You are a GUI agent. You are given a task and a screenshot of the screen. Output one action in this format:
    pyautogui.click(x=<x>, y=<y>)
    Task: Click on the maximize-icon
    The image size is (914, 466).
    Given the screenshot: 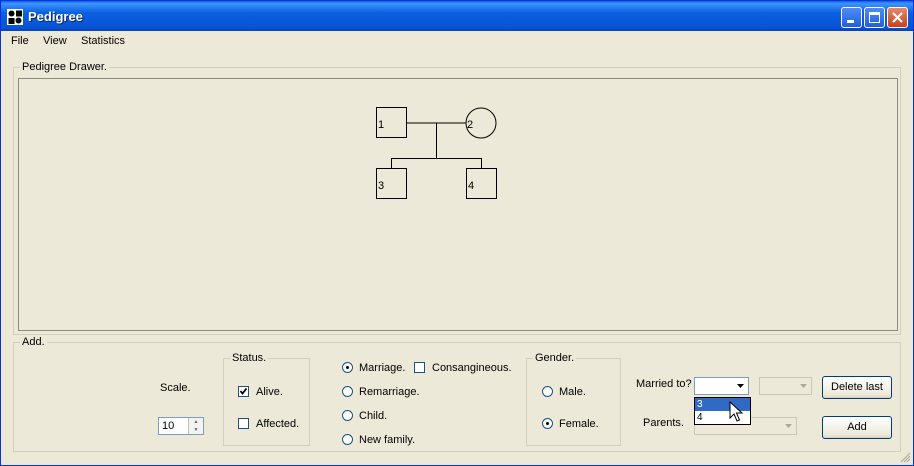 What is the action you would take?
    pyautogui.click(x=874, y=17)
    